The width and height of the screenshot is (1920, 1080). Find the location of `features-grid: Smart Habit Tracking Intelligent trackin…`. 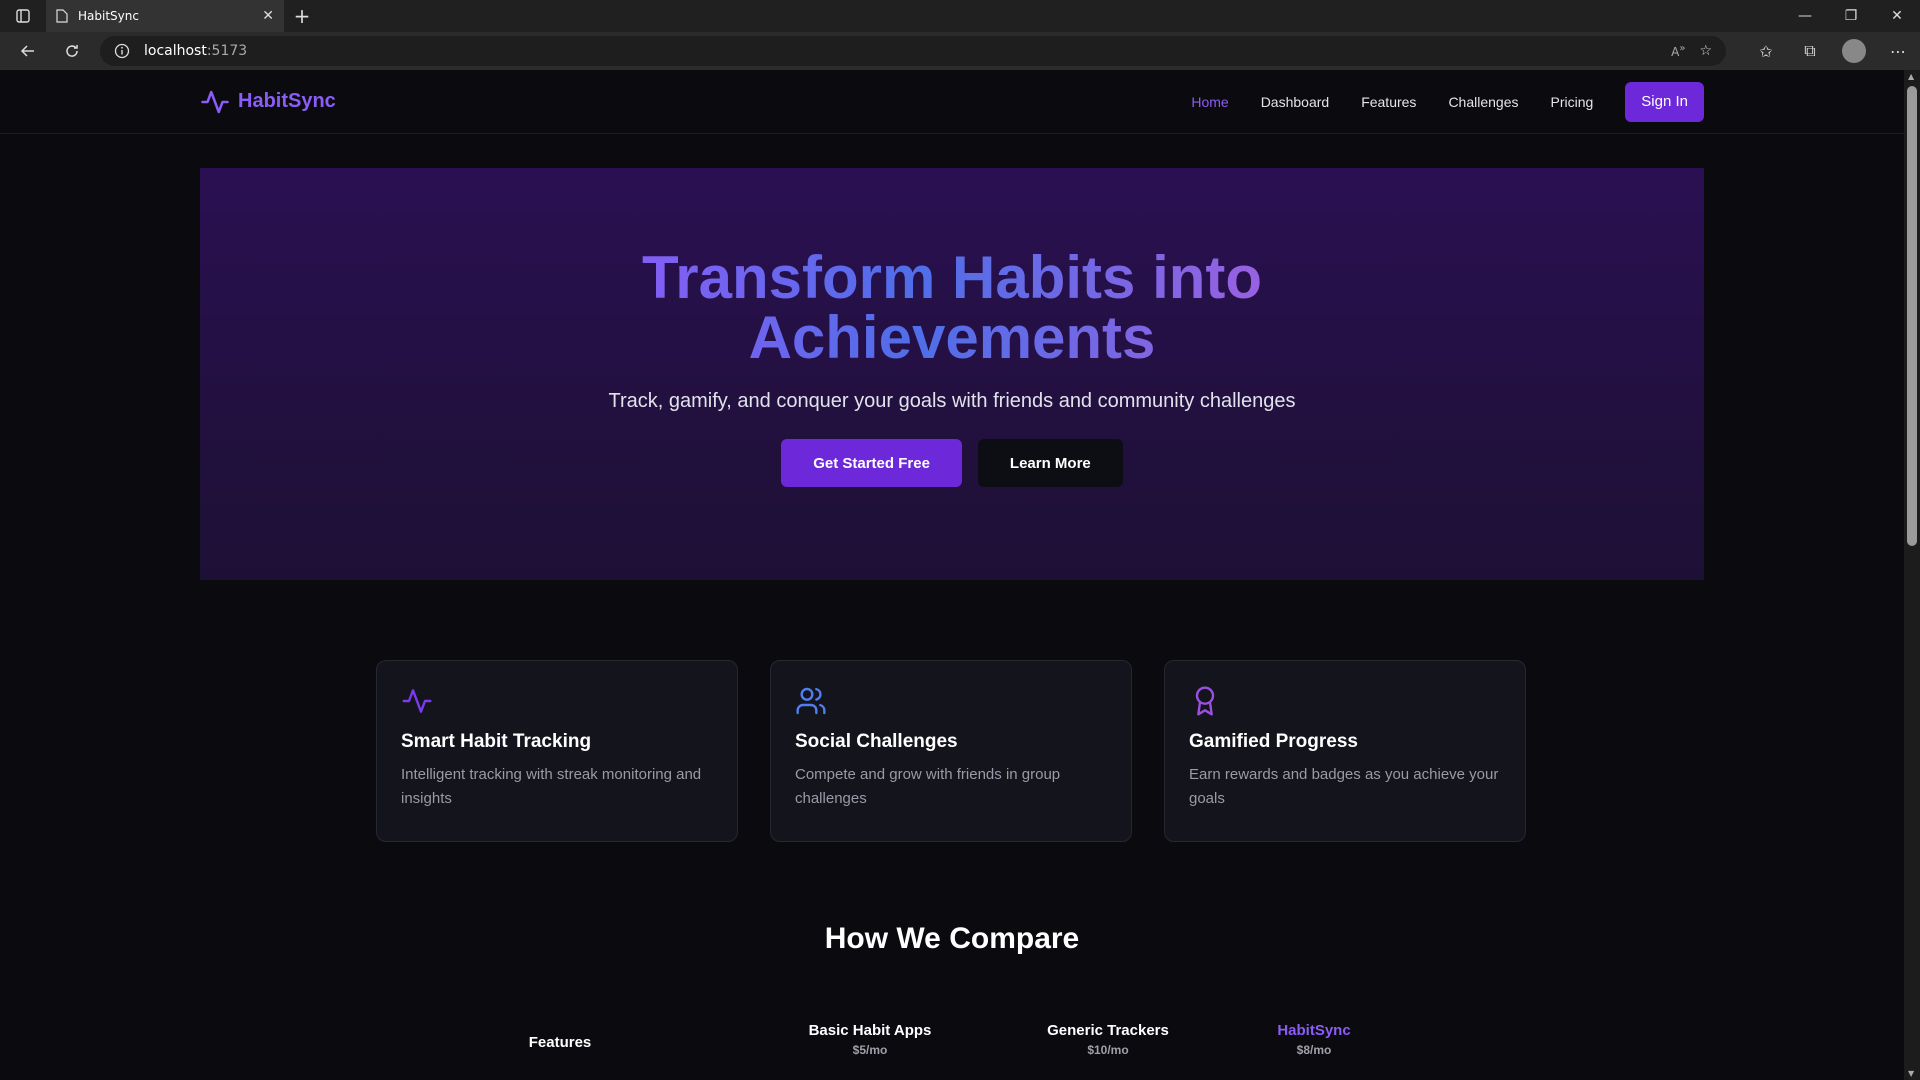

features-grid: Smart Habit Tracking Intelligent trackin… is located at coordinates (952, 751).